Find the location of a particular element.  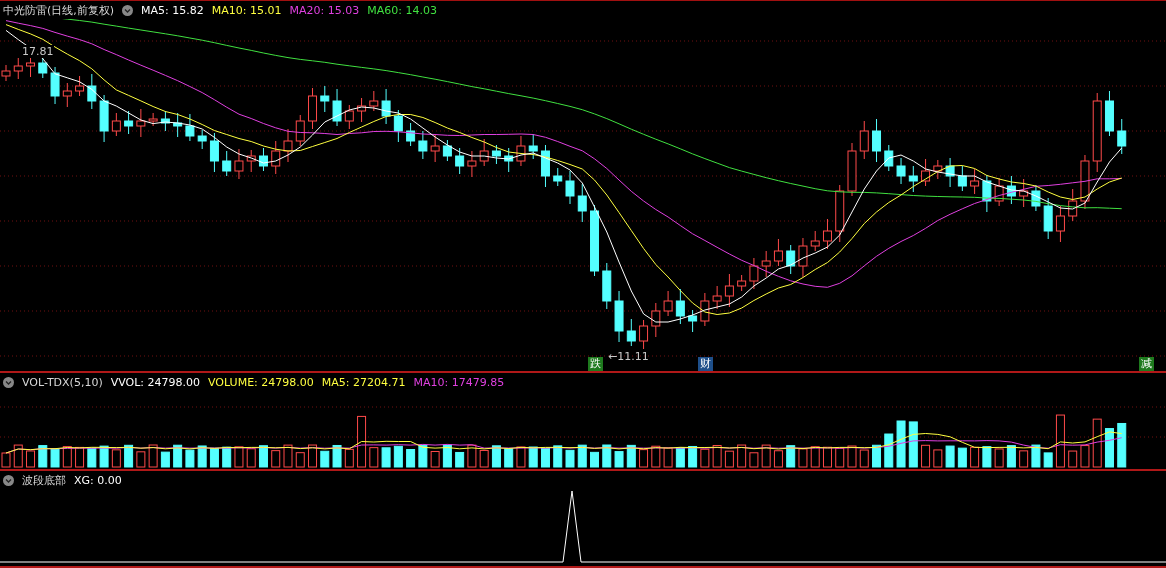

indicator-value: MA10: 15.01 is located at coordinates (246, 10).